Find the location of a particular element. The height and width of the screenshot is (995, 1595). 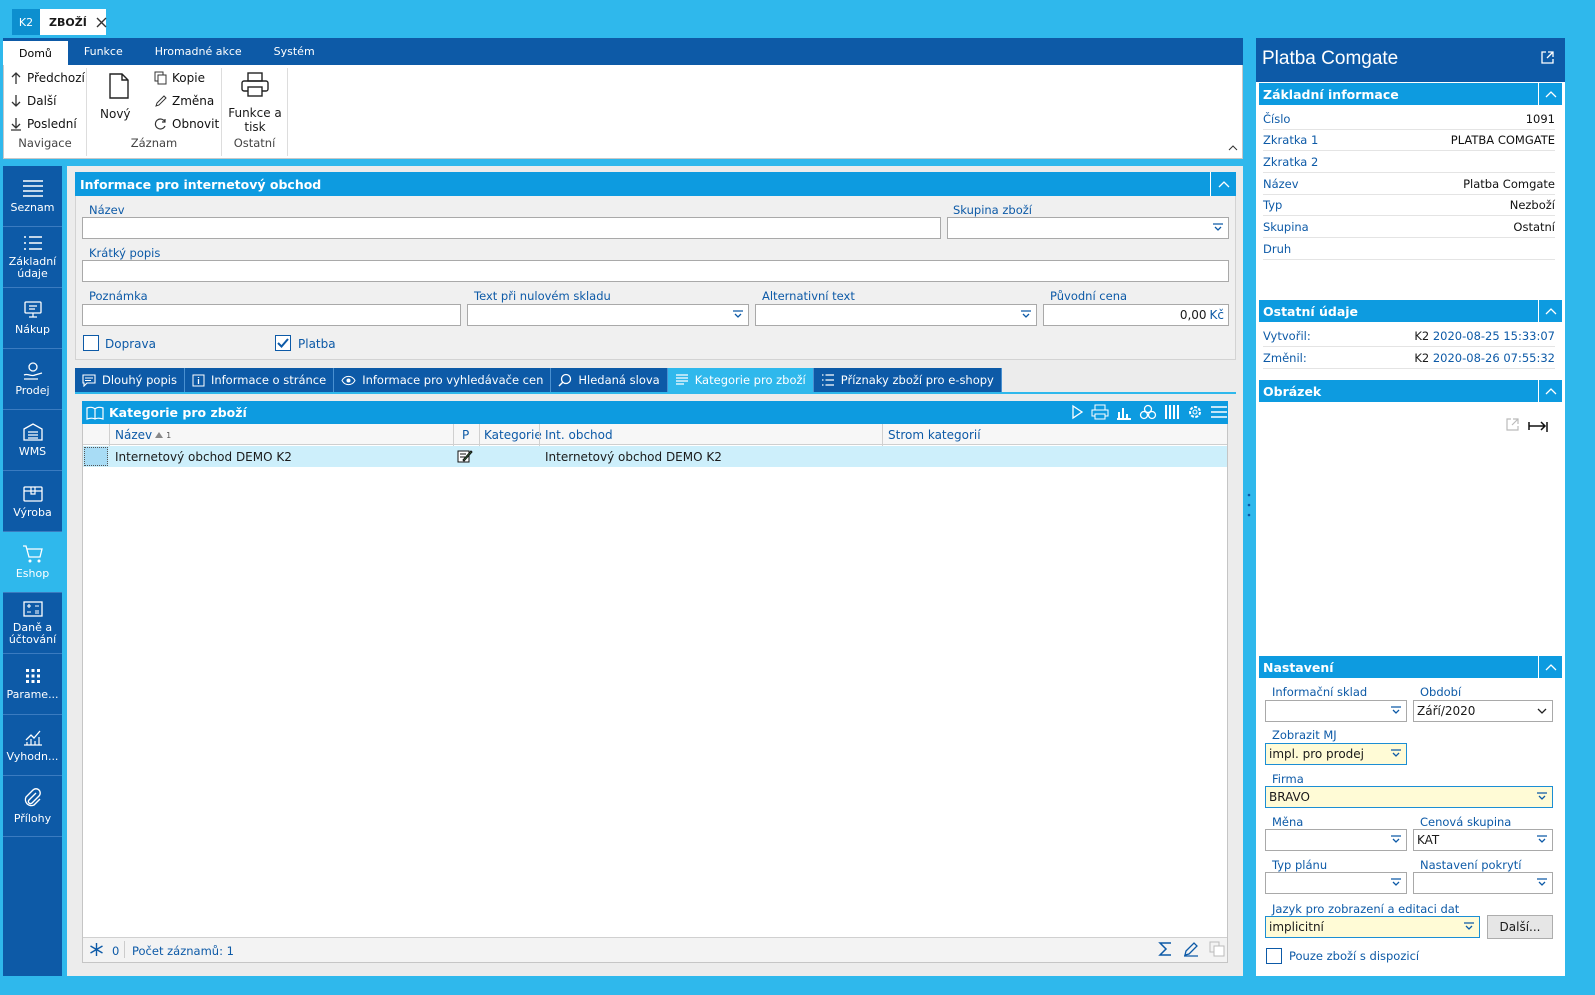

tab-hromadne-akce: Hromadné akce is located at coordinates (198, 51).